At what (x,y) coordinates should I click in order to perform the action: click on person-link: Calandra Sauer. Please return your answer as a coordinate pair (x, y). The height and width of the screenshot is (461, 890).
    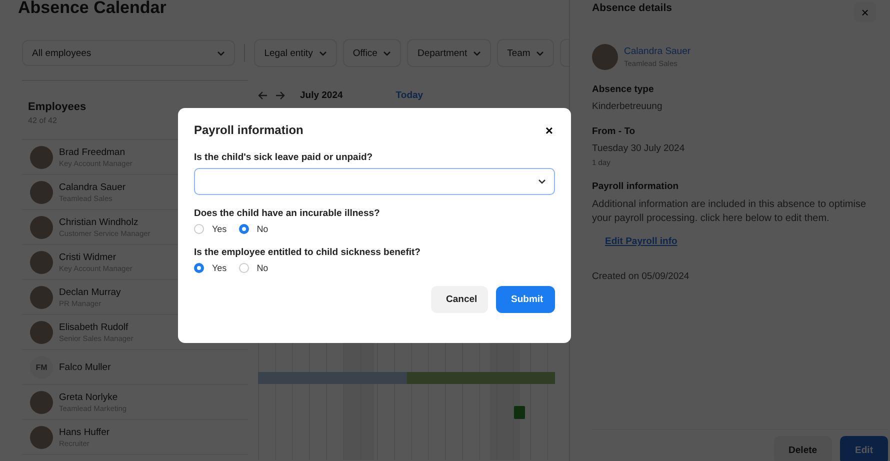
    Looking at the image, I should click on (657, 51).